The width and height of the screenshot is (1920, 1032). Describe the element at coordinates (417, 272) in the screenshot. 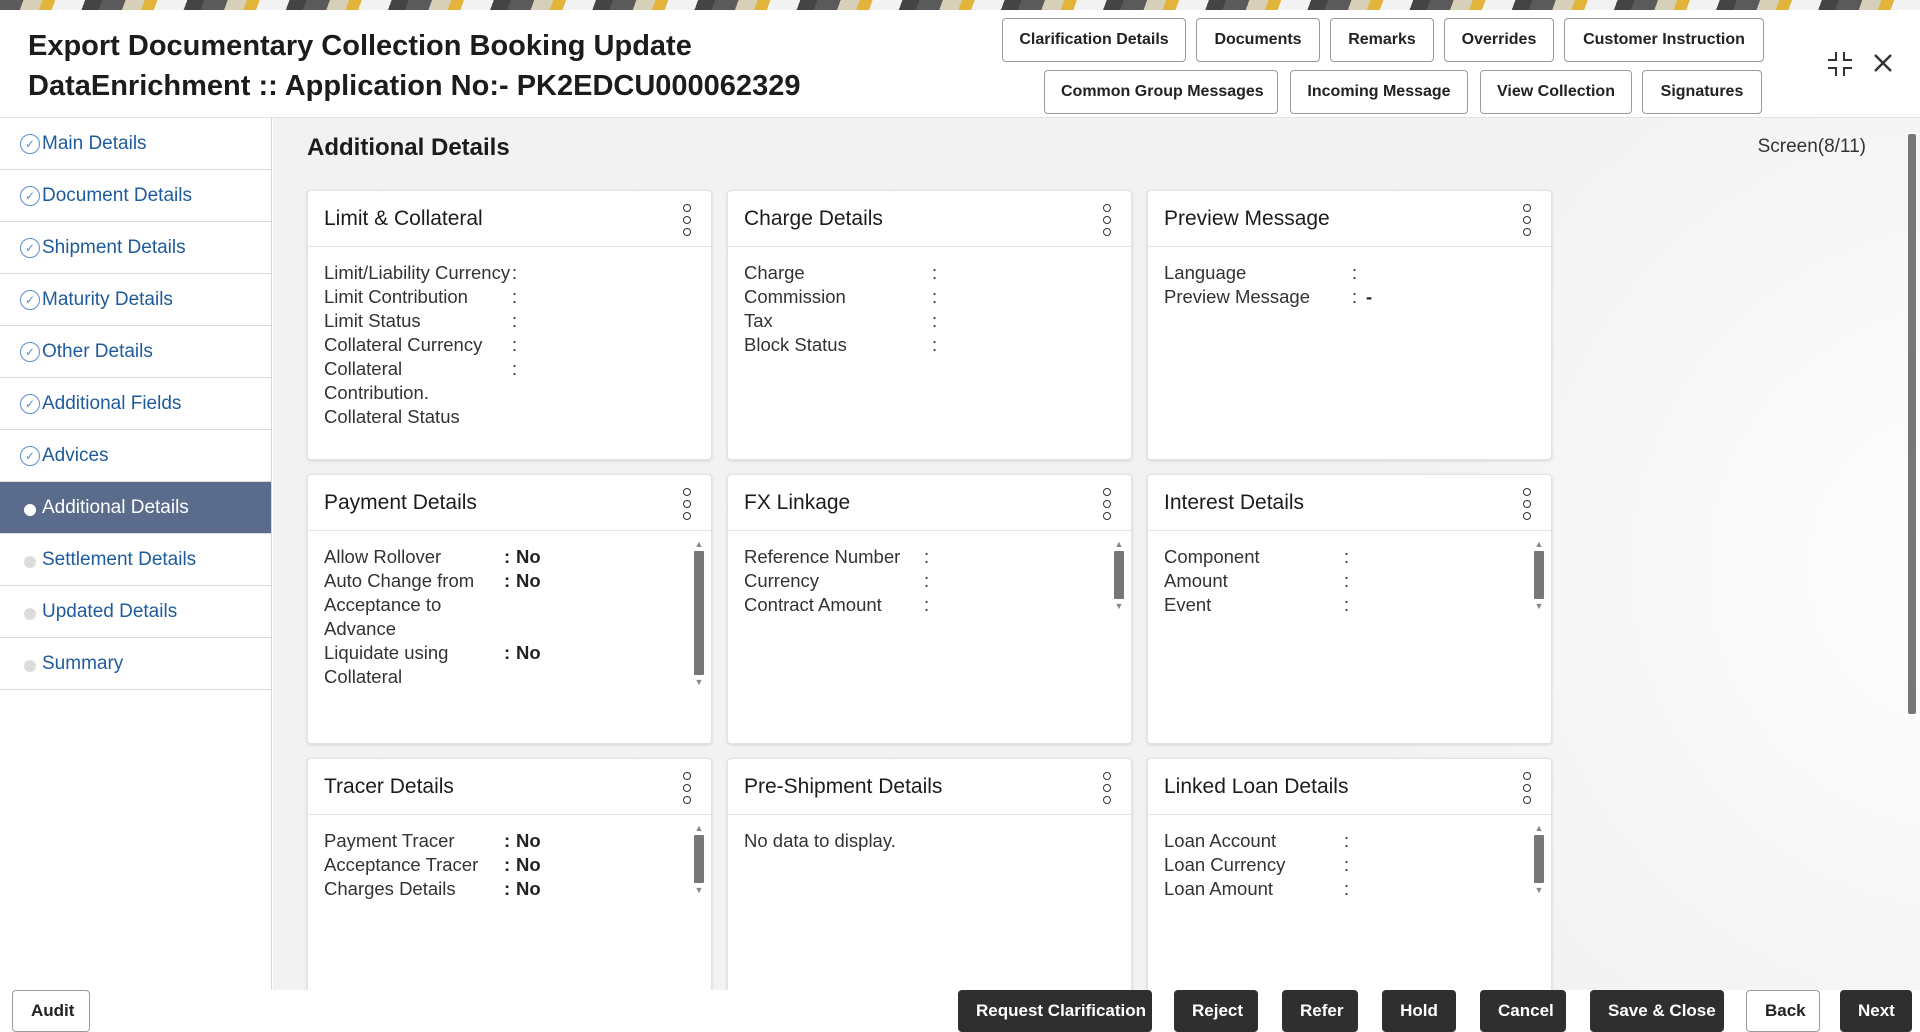

I see `field-label: Limit/Liability Currency` at that location.